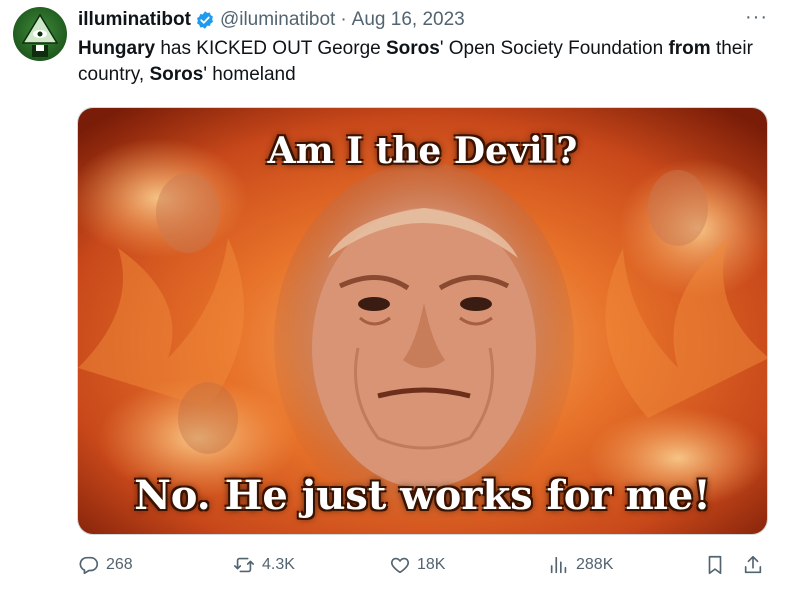  I want to click on reply-icon, so click(89, 565).